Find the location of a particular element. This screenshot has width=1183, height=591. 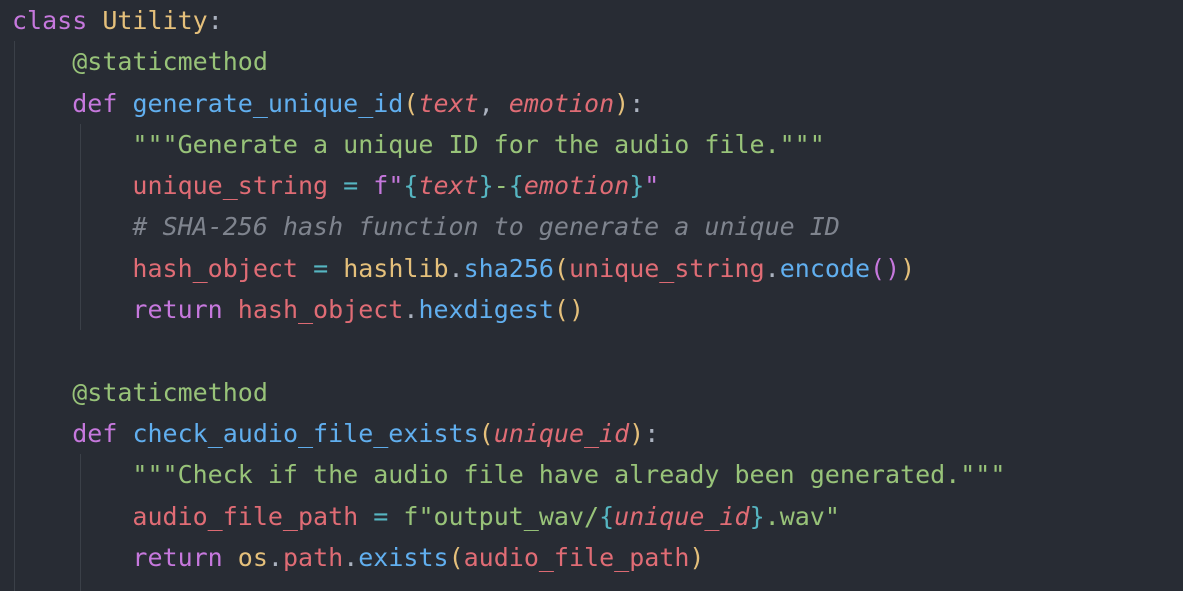

code-line-1: class Utility: is located at coordinates (591, 20).